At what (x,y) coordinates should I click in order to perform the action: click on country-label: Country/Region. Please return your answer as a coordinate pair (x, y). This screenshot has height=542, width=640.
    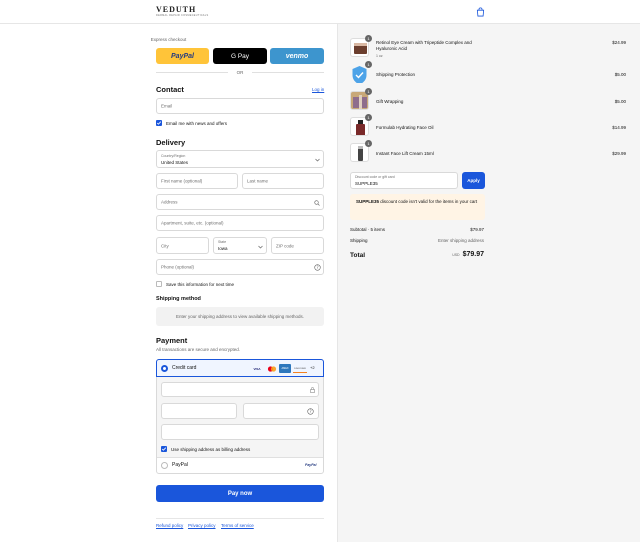
    Looking at the image, I should click on (173, 156).